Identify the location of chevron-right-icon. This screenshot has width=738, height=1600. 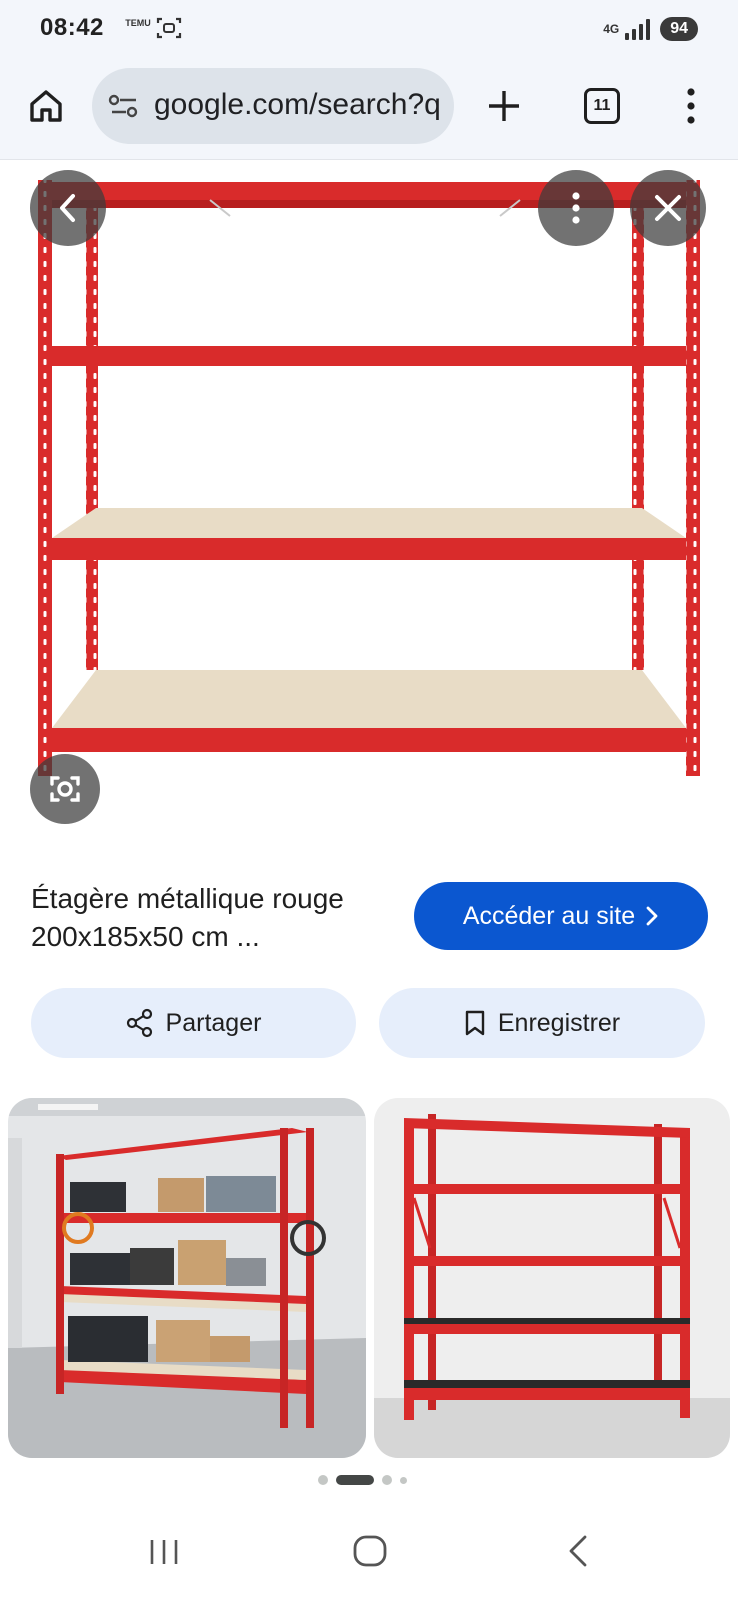
(652, 916).